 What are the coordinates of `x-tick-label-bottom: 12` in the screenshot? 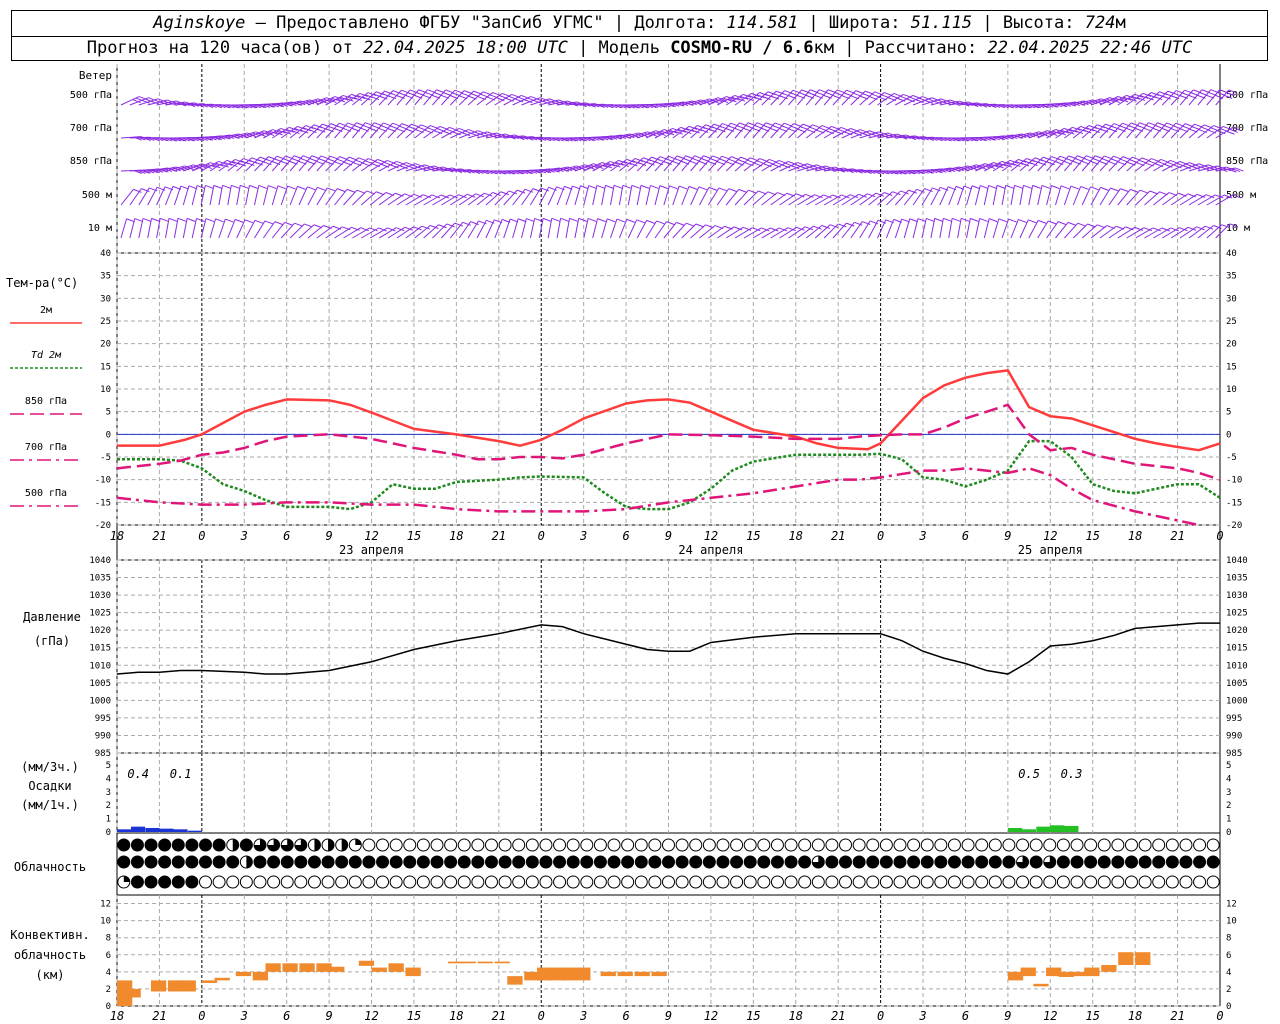 It's located at (711, 1016).